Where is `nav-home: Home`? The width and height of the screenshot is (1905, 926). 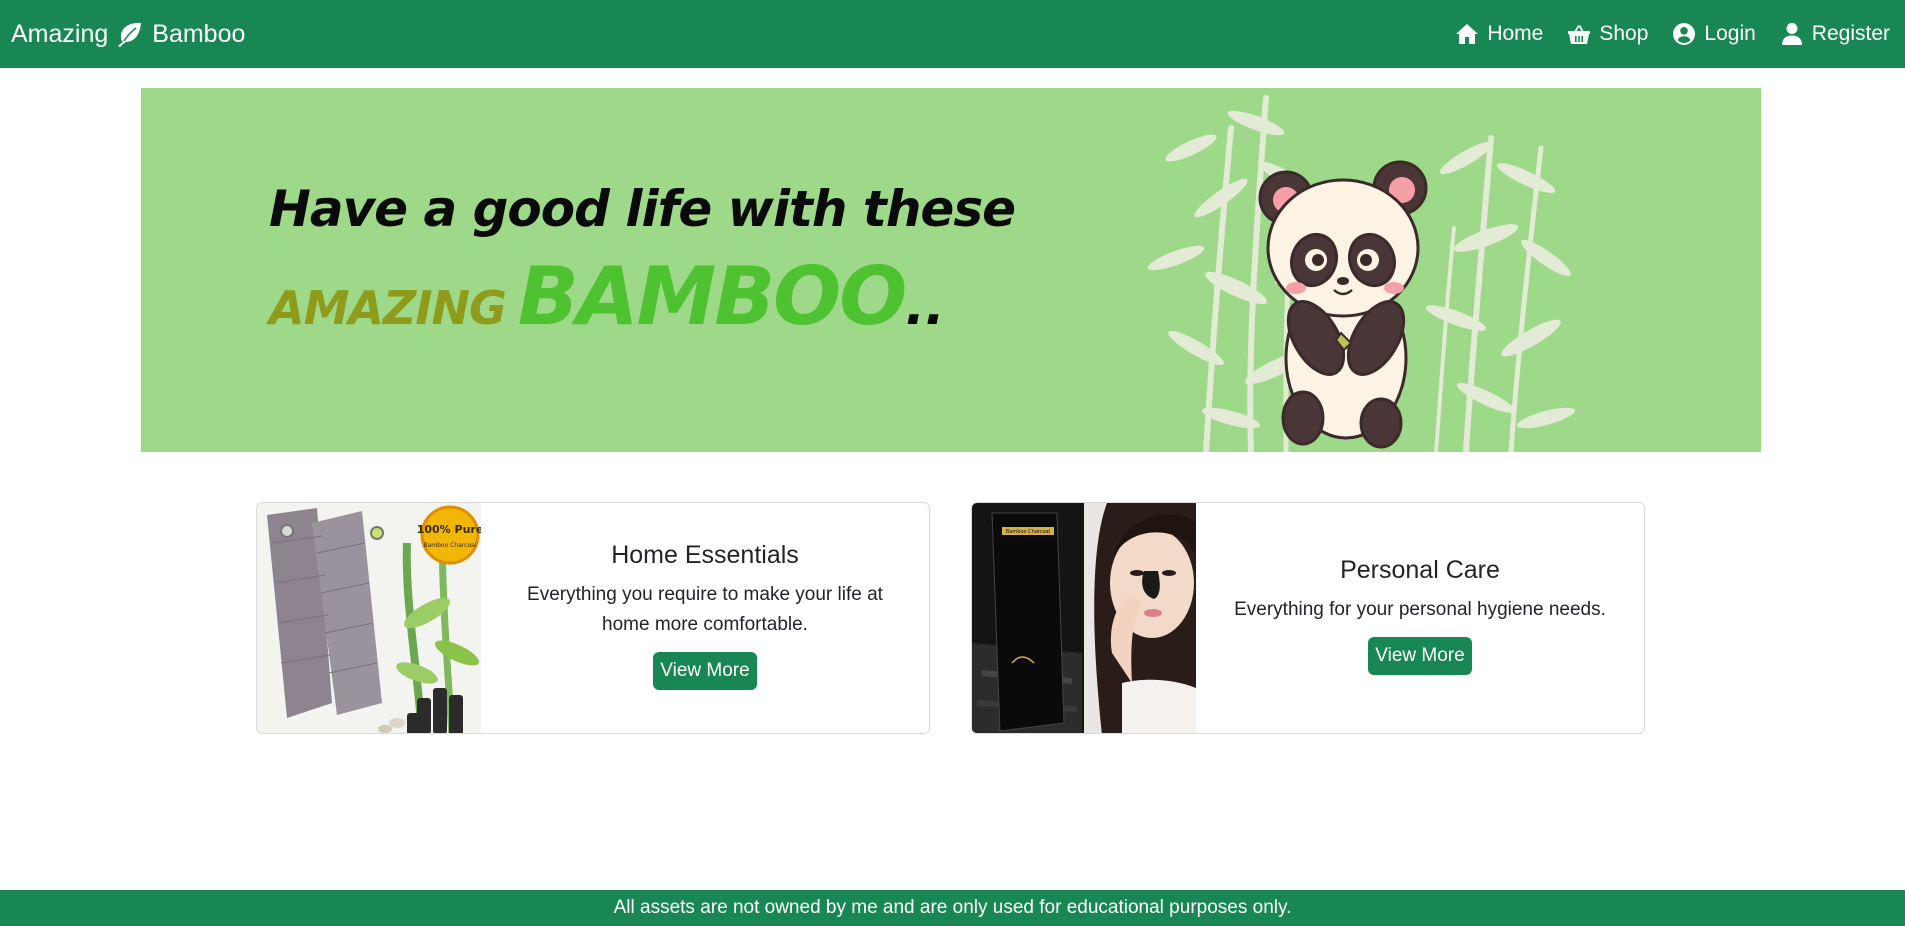 nav-home: Home is located at coordinates (1499, 34).